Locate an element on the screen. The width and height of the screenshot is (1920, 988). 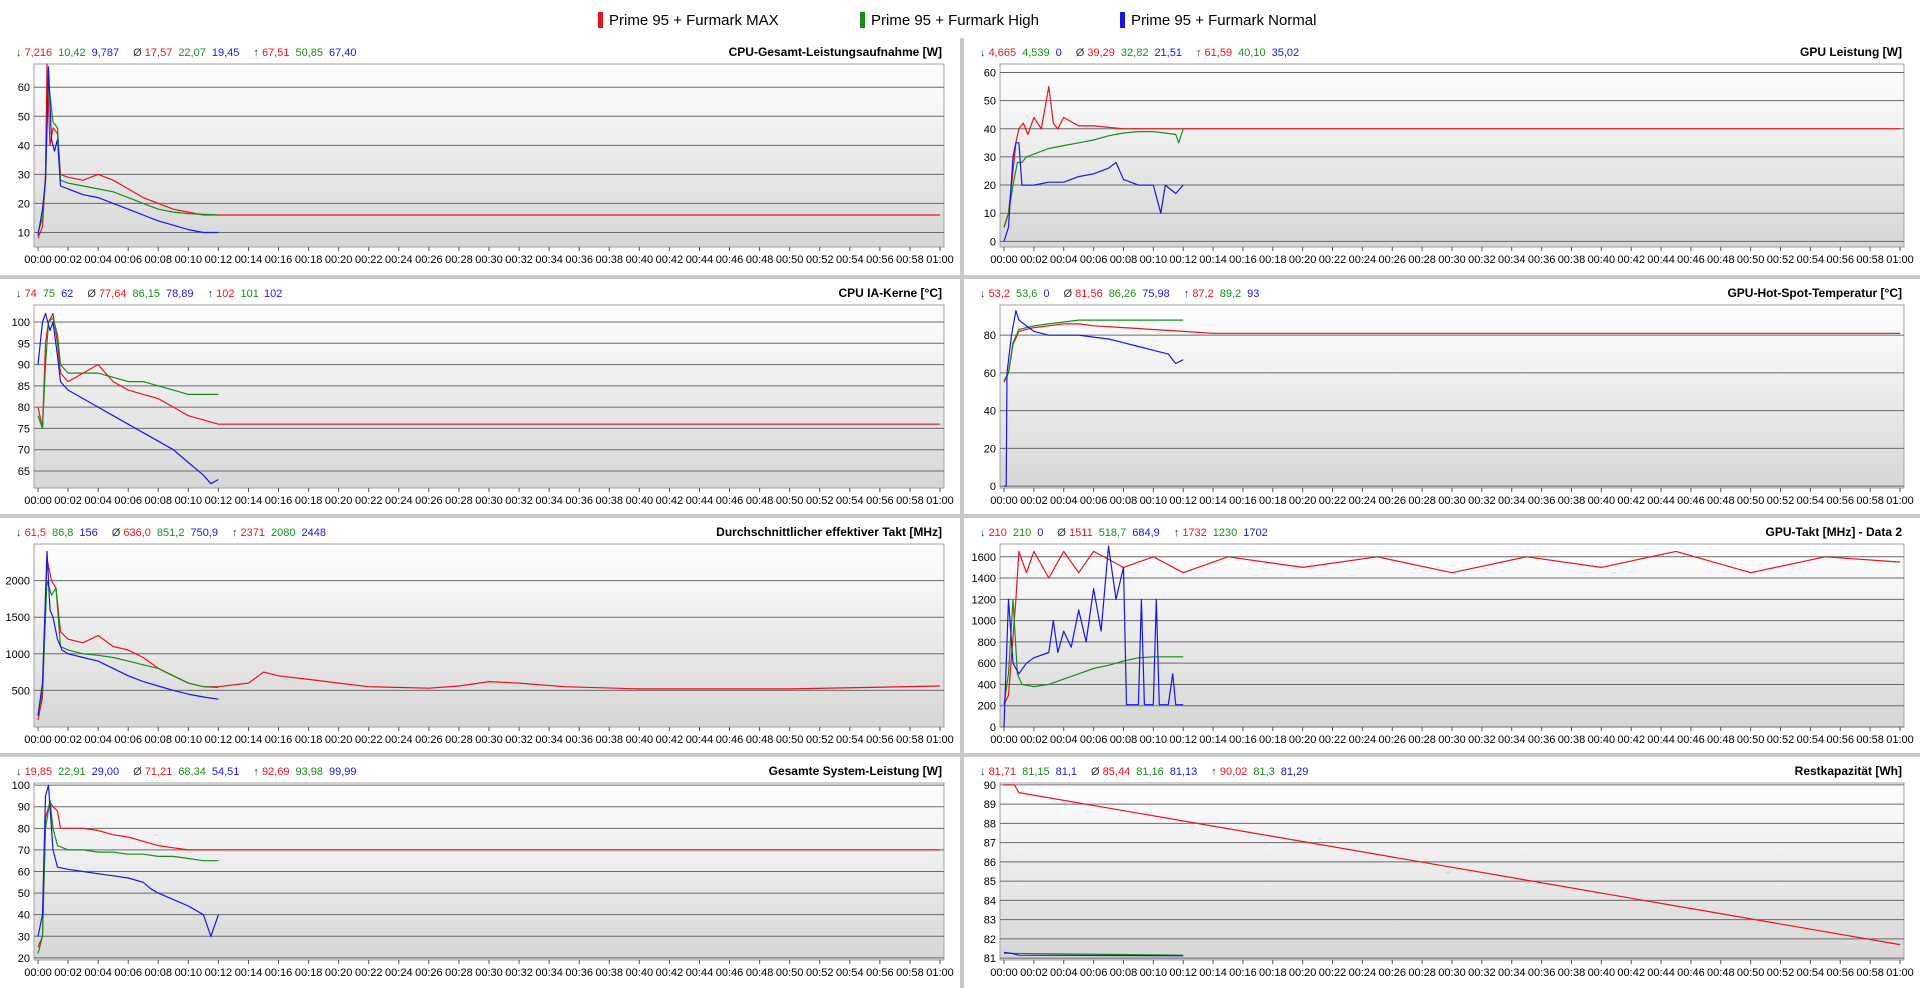
chart-title: Gesamte System-Leistung [W] is located at coordinates (855, 771).